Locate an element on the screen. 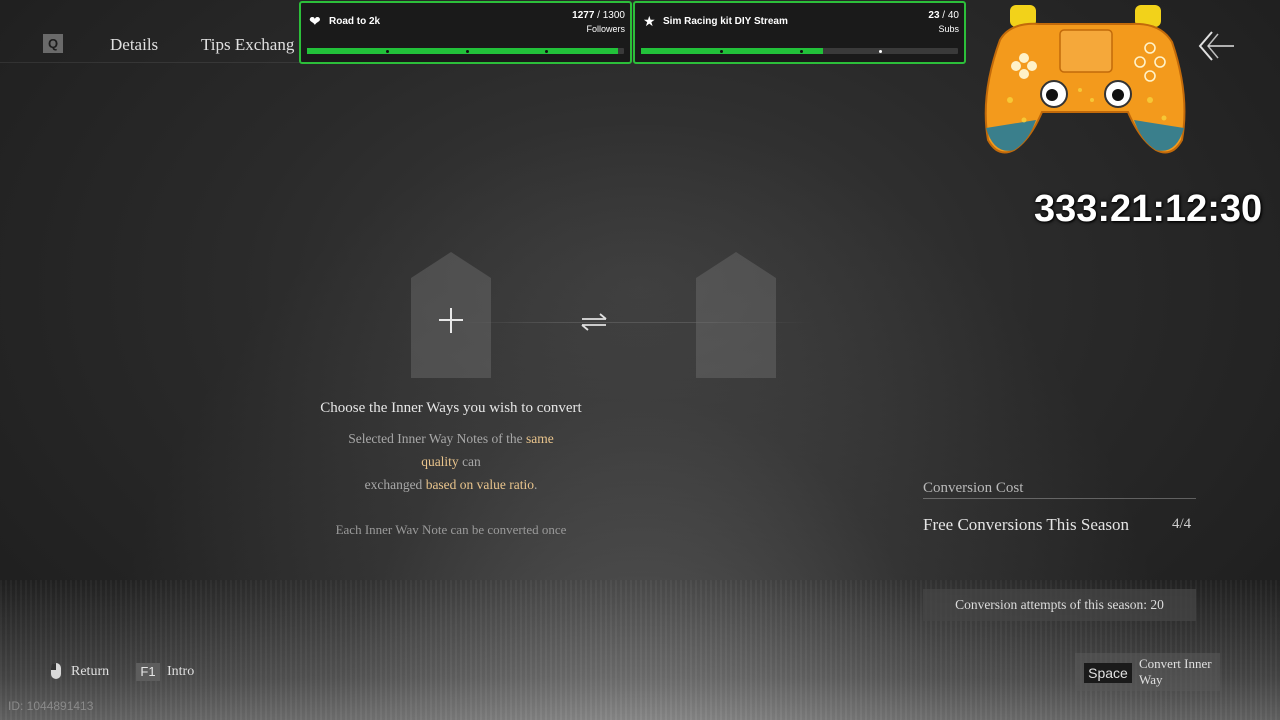  top-nav: Q Details Tips Exchang is located at coordinates (150, 31).